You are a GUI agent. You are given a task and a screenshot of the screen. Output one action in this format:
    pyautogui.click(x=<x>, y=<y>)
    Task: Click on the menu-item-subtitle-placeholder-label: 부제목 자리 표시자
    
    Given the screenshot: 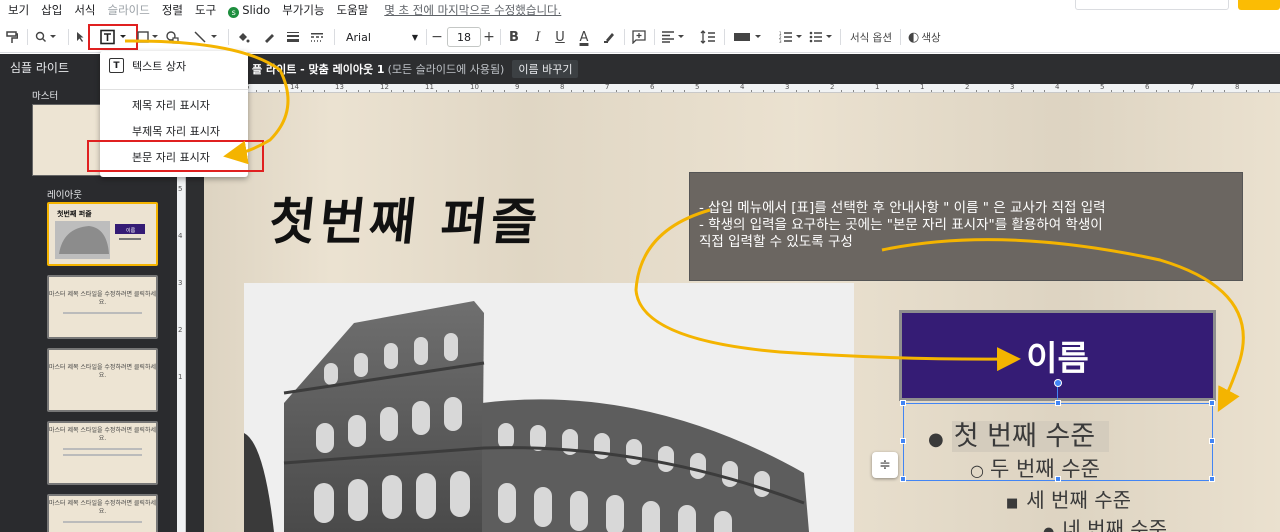 What is the action you would take?
    pyautogui.click(x=176, y=131)
    